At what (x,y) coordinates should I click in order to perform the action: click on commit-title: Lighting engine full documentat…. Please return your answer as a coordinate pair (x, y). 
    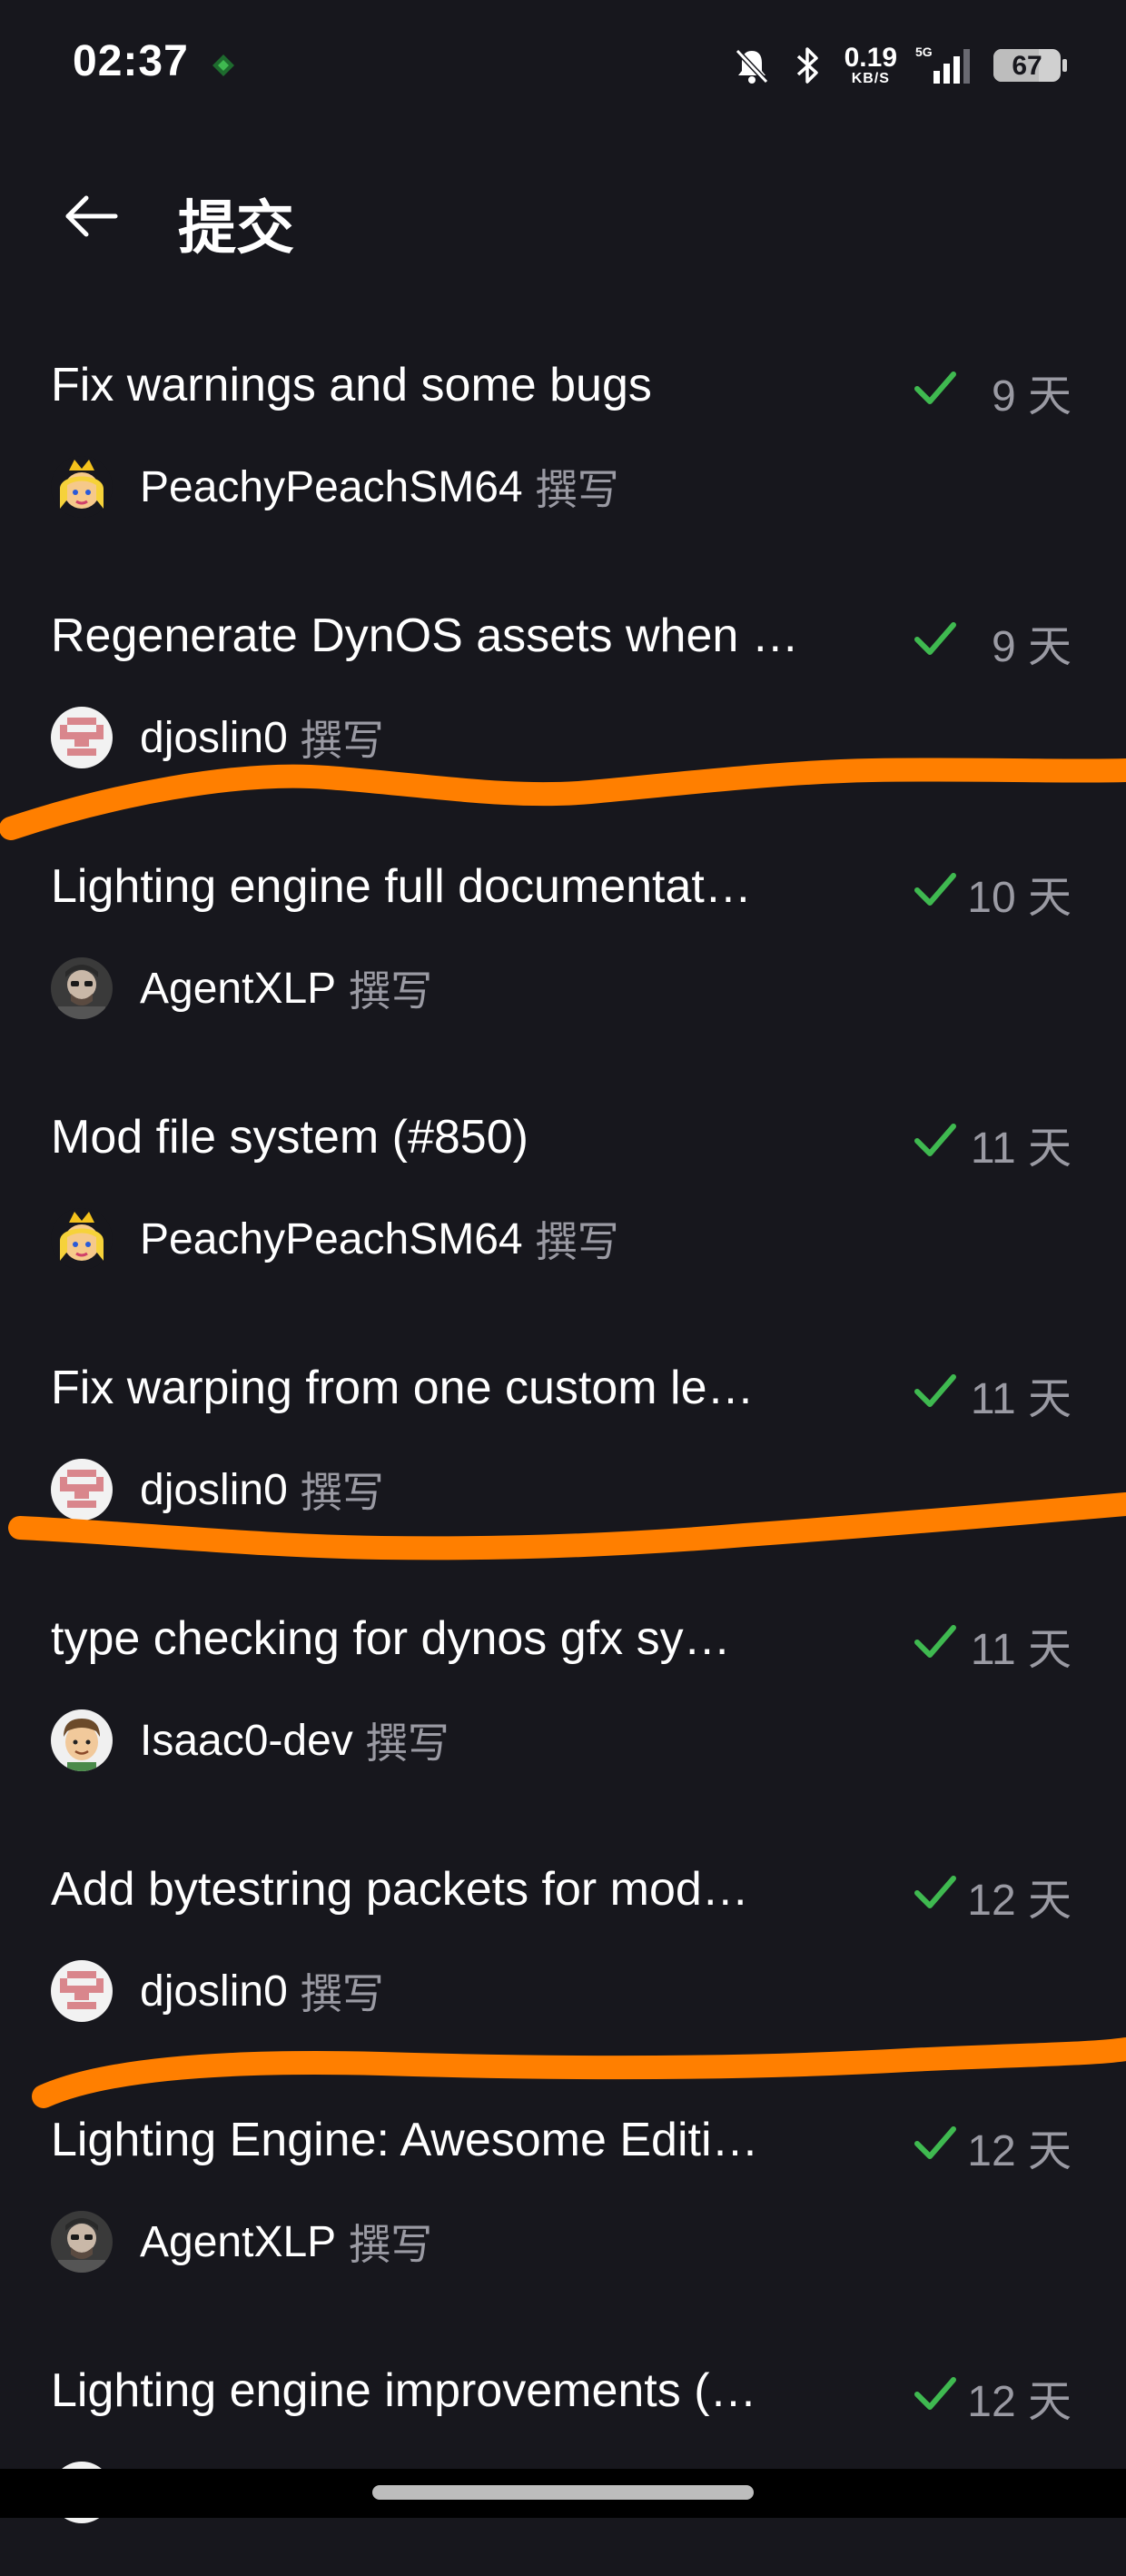
    Looking at the image, I should click on (401, 886).